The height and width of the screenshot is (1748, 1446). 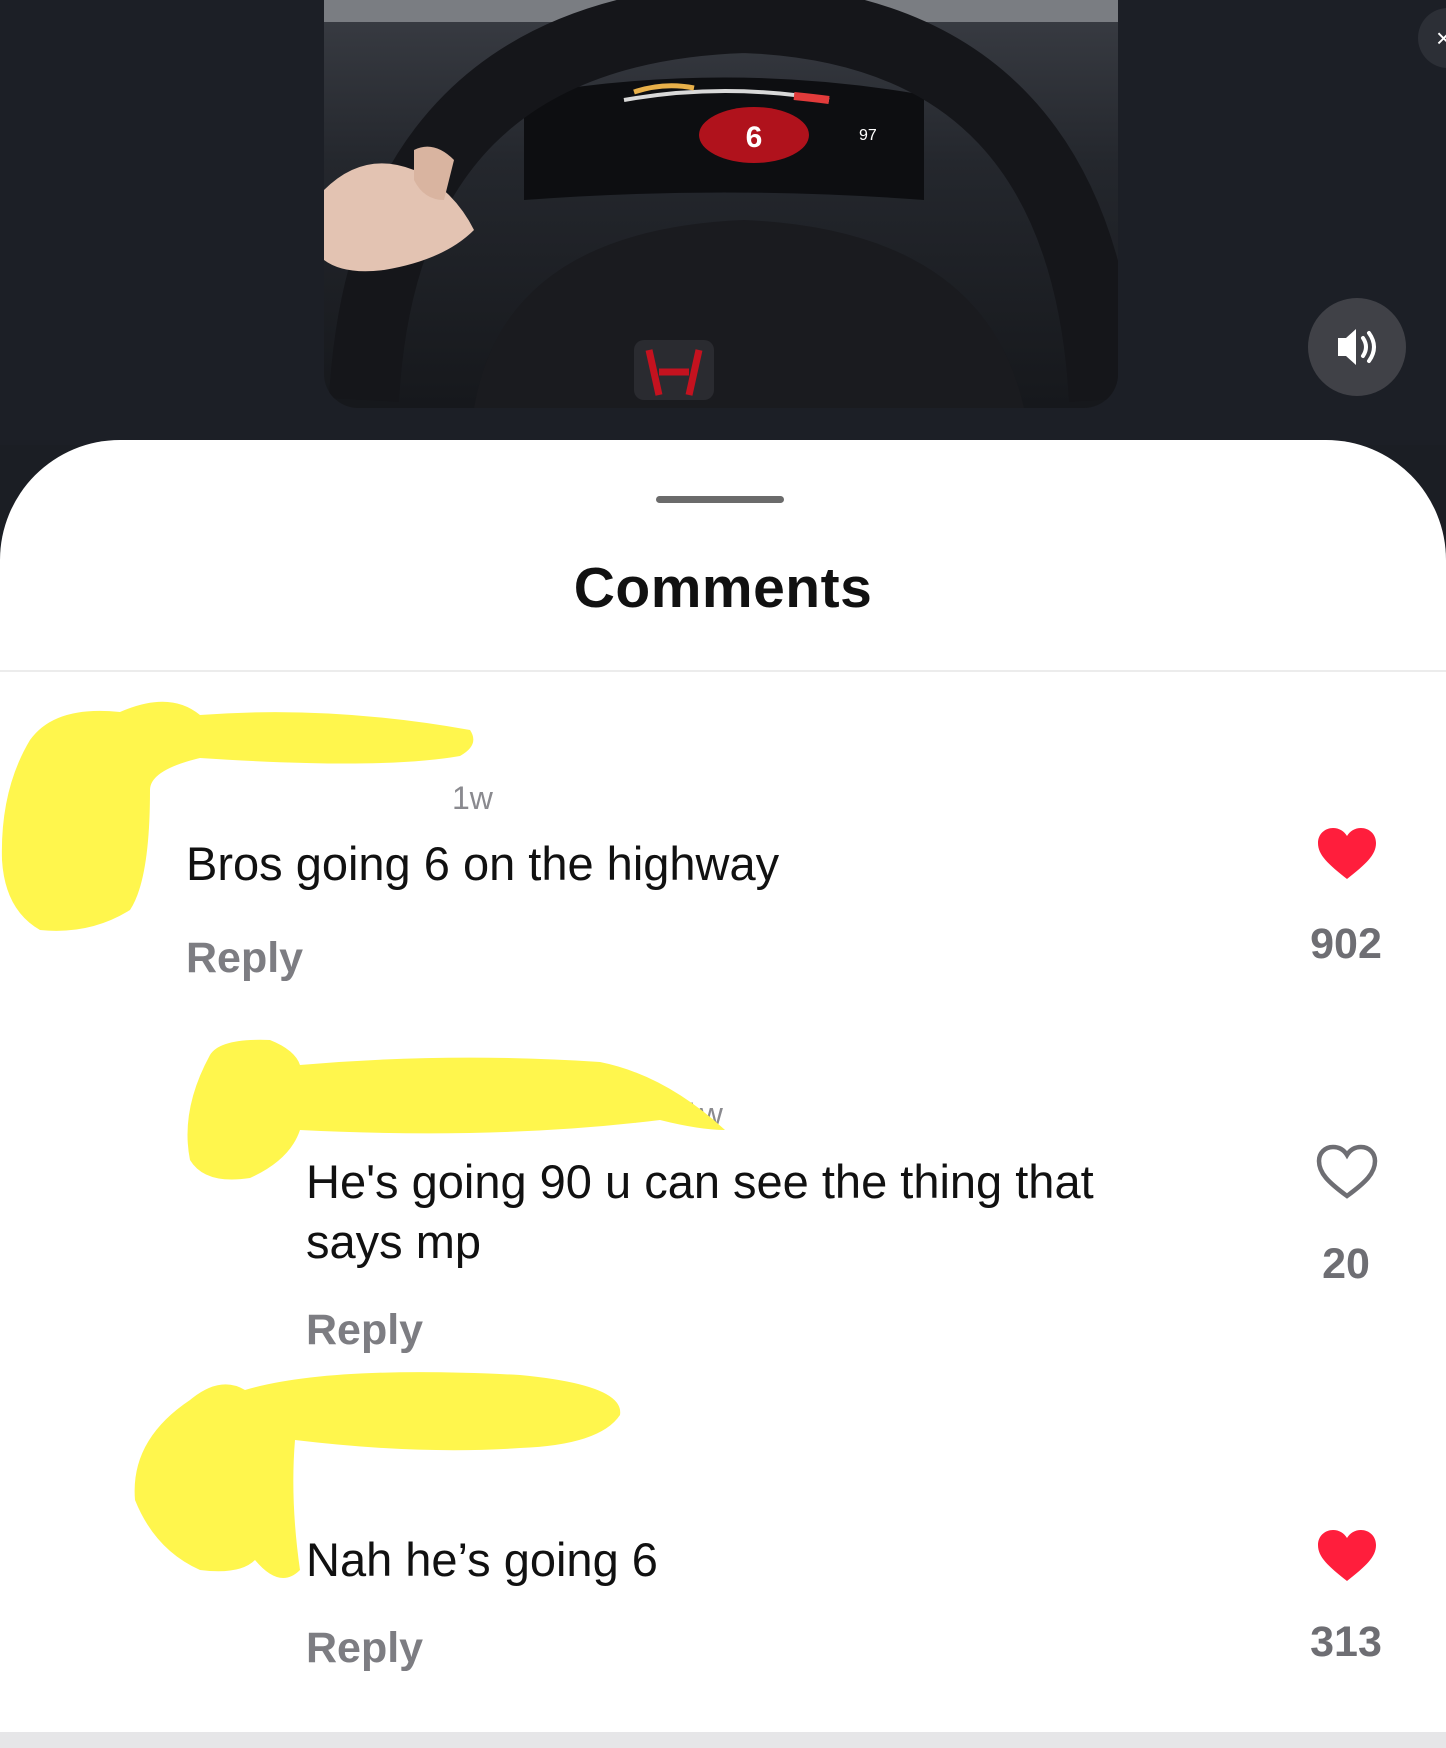 I want to click on speed-readout: 97, so click(x=868, y=135).